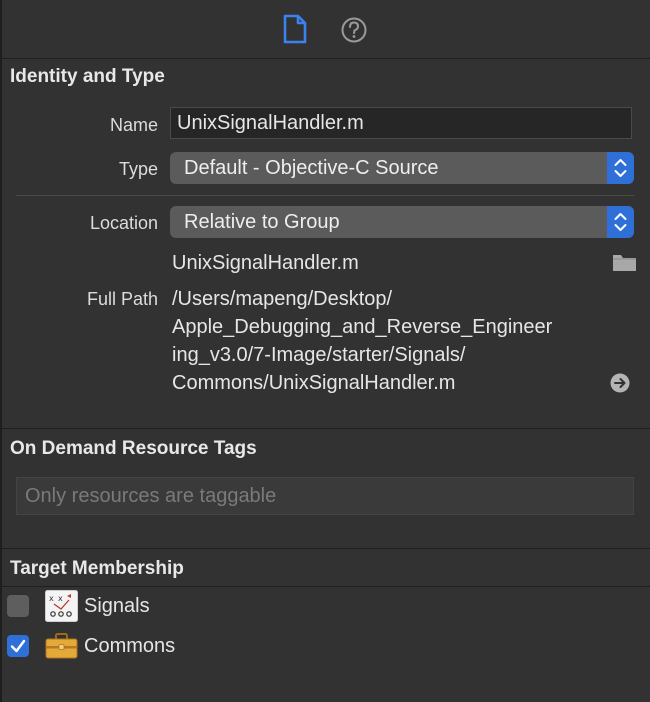 This screenshot has height=702, width=650. I want to click on type-popup-value: Default - Objective-C Source, so click(311, 168).